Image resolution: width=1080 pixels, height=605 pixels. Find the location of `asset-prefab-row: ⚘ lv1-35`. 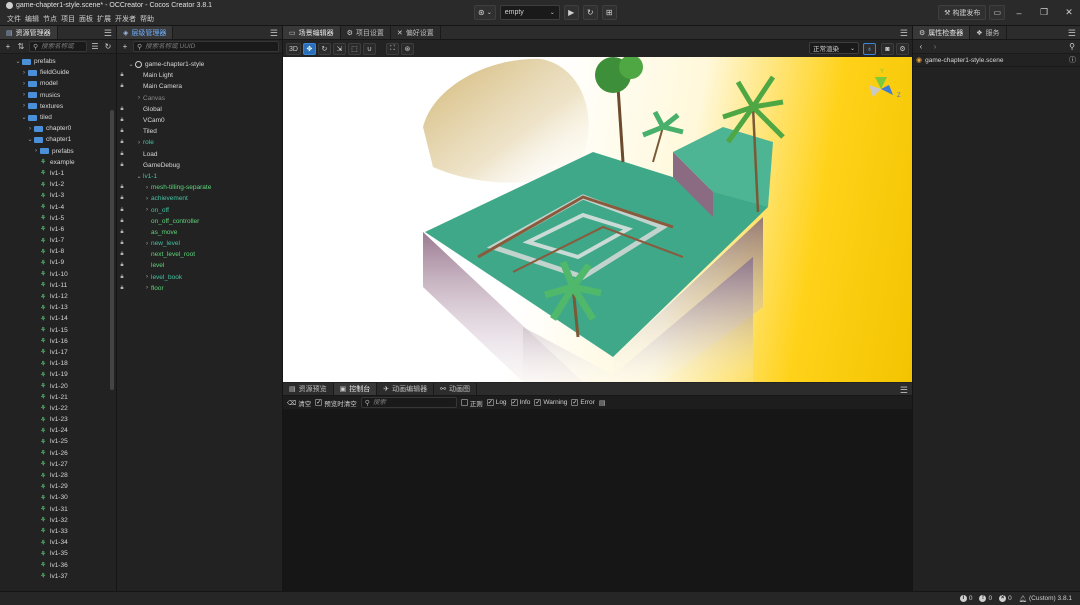

asset-prefab-row: ⚘ lv1-35 is located at coordinates (58, 553).